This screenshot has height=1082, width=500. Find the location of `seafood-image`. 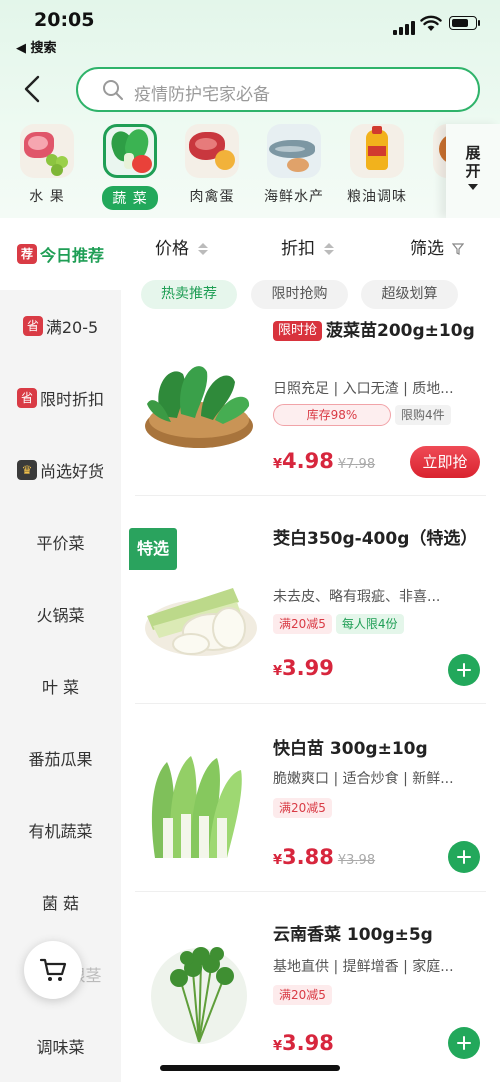

seafood-image is located at coordinates (294, 151).